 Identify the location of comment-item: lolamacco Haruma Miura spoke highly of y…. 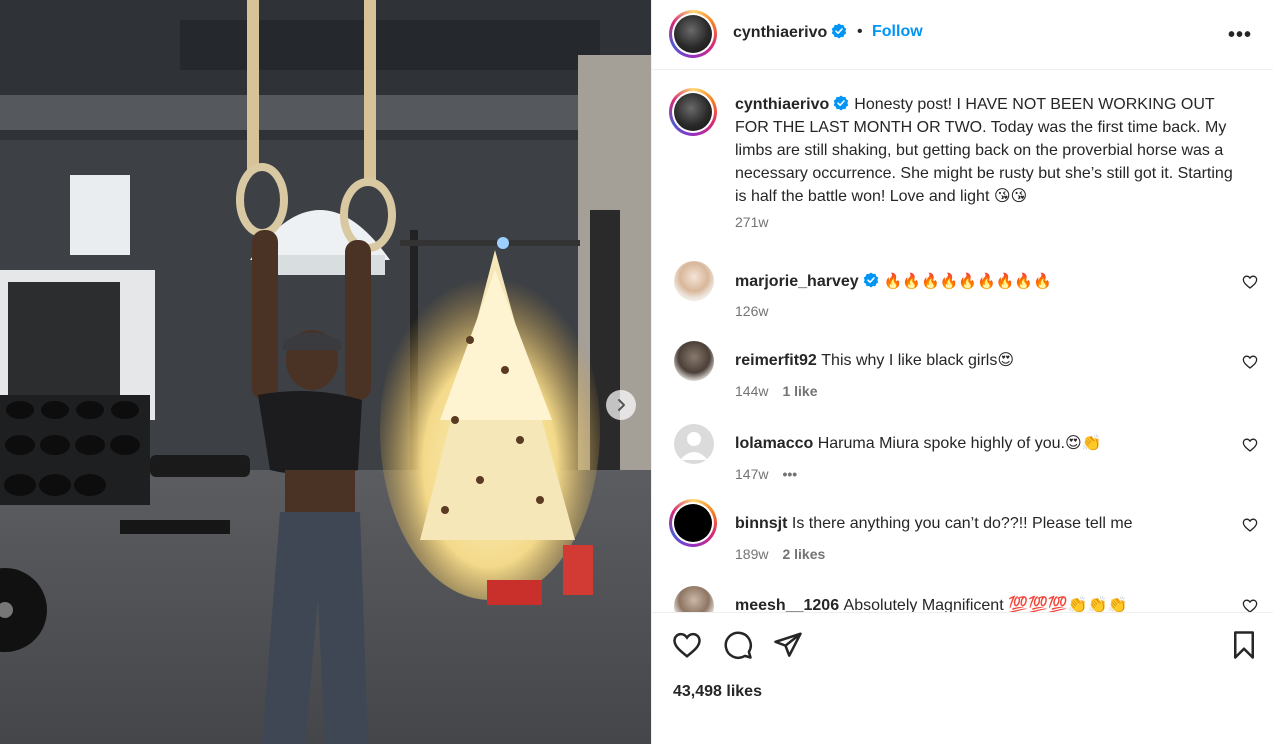
(962, 464).